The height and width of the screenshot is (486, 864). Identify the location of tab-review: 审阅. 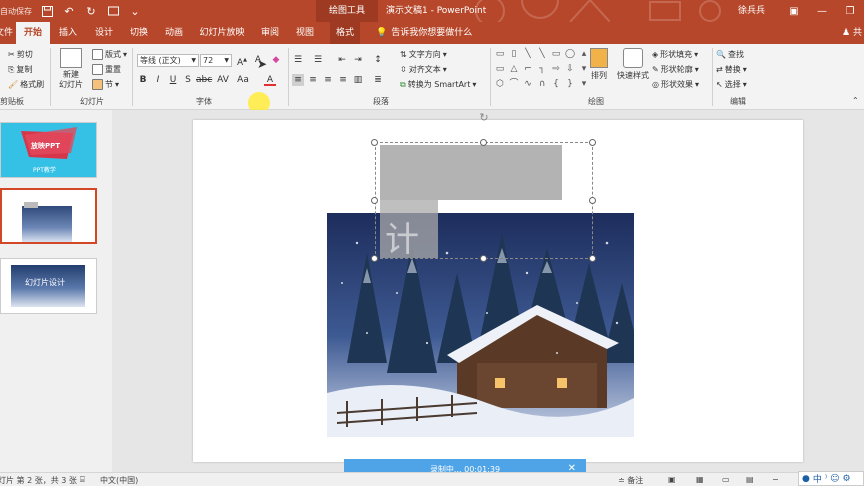
(270, 33).